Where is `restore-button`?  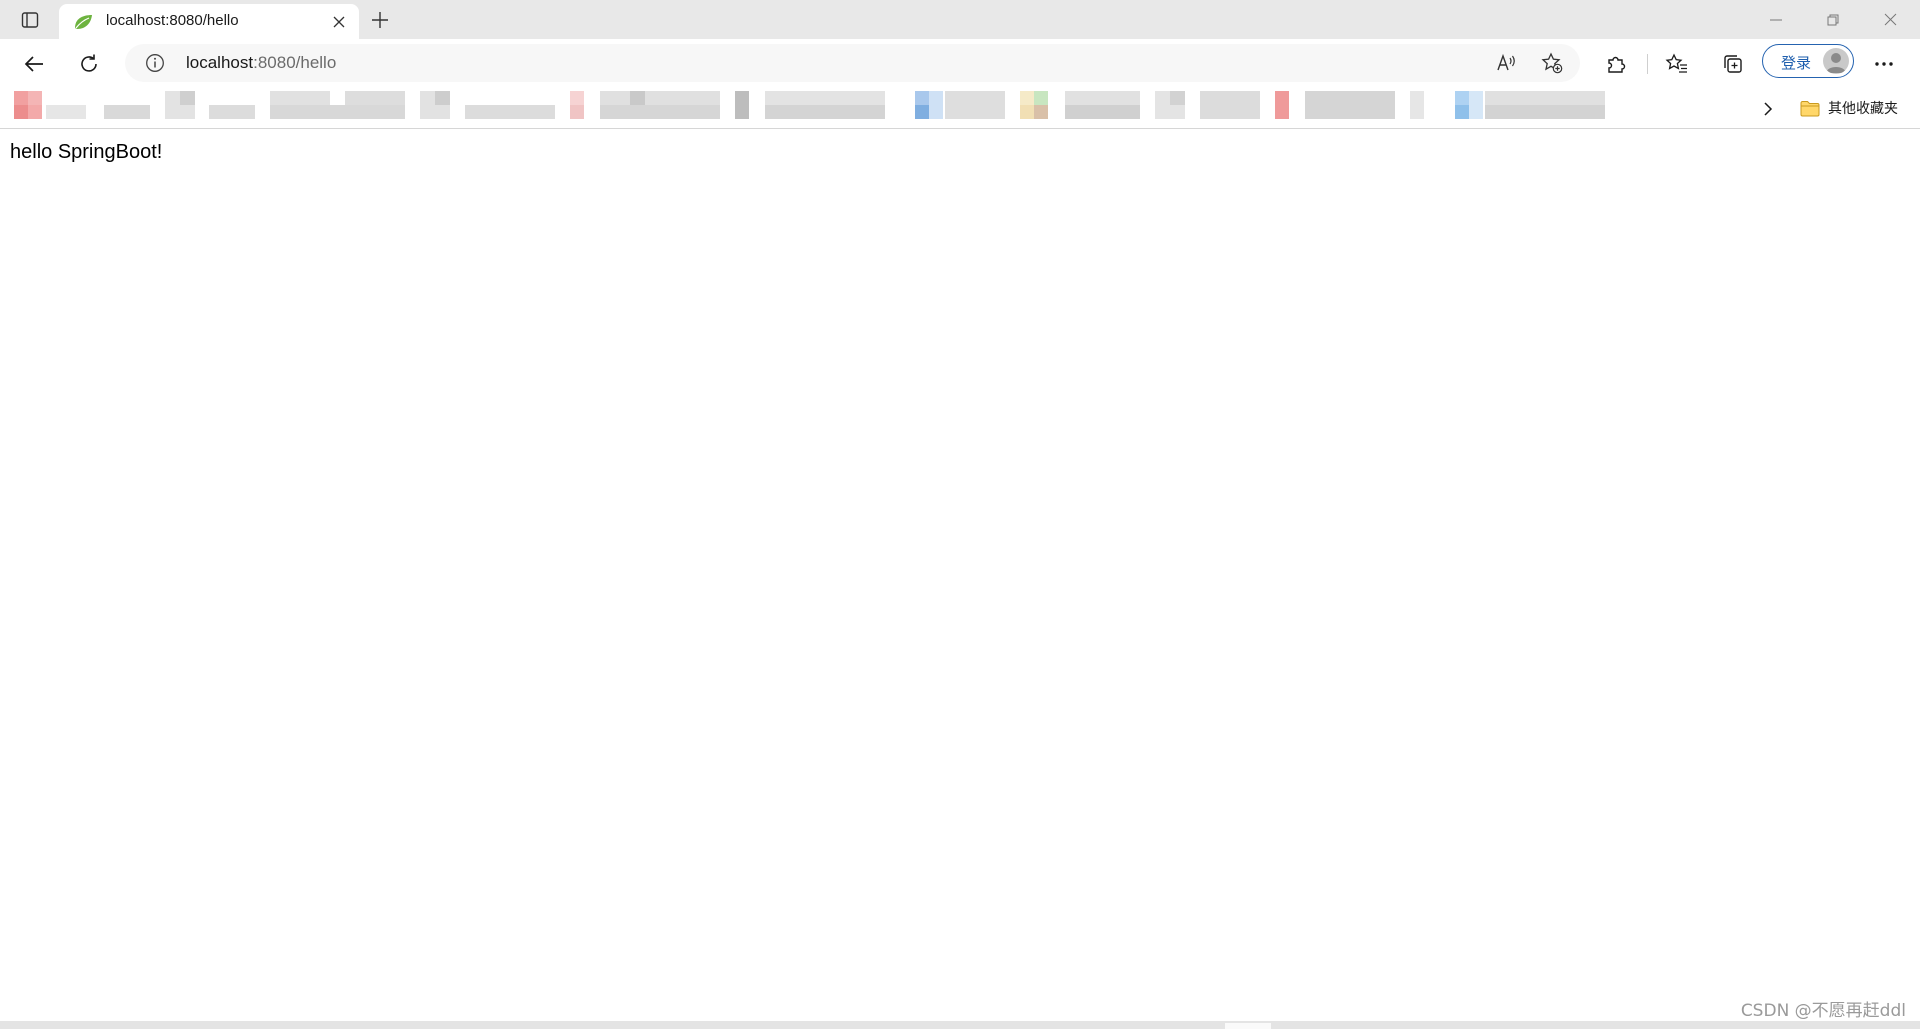
restore-button is located at coordinates (1833, 19).